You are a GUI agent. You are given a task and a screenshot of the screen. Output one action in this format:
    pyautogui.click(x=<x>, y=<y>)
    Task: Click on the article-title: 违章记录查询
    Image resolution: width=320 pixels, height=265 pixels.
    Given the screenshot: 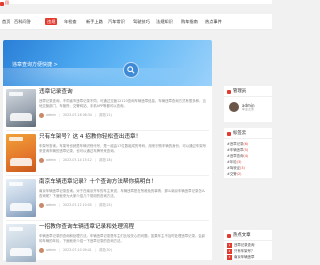 What is the action you would take?
    pyautogui.click(x=56, y=92)
    